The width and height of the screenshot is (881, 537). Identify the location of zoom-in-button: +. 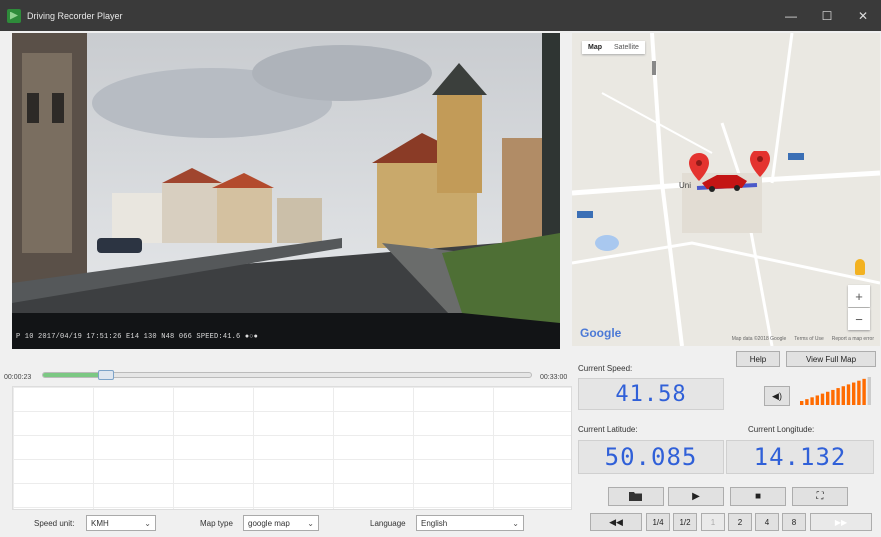
(859, 296).